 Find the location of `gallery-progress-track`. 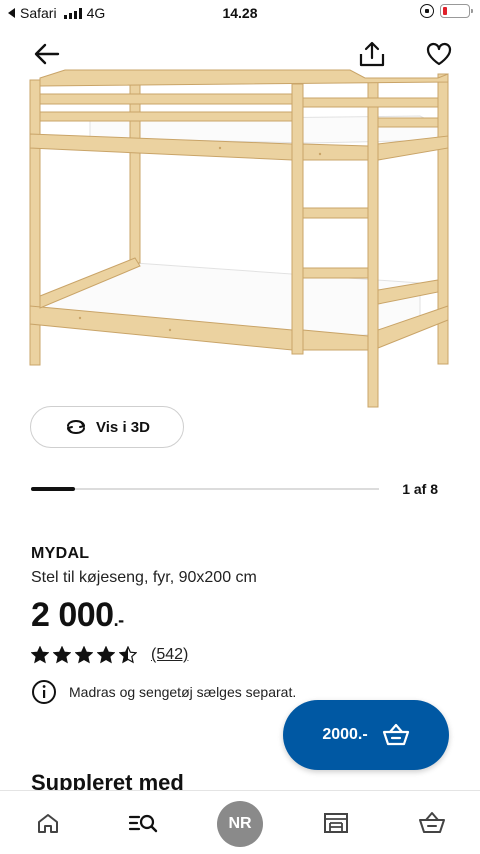

gallery-progress-track is located at coordinates (205, 489).